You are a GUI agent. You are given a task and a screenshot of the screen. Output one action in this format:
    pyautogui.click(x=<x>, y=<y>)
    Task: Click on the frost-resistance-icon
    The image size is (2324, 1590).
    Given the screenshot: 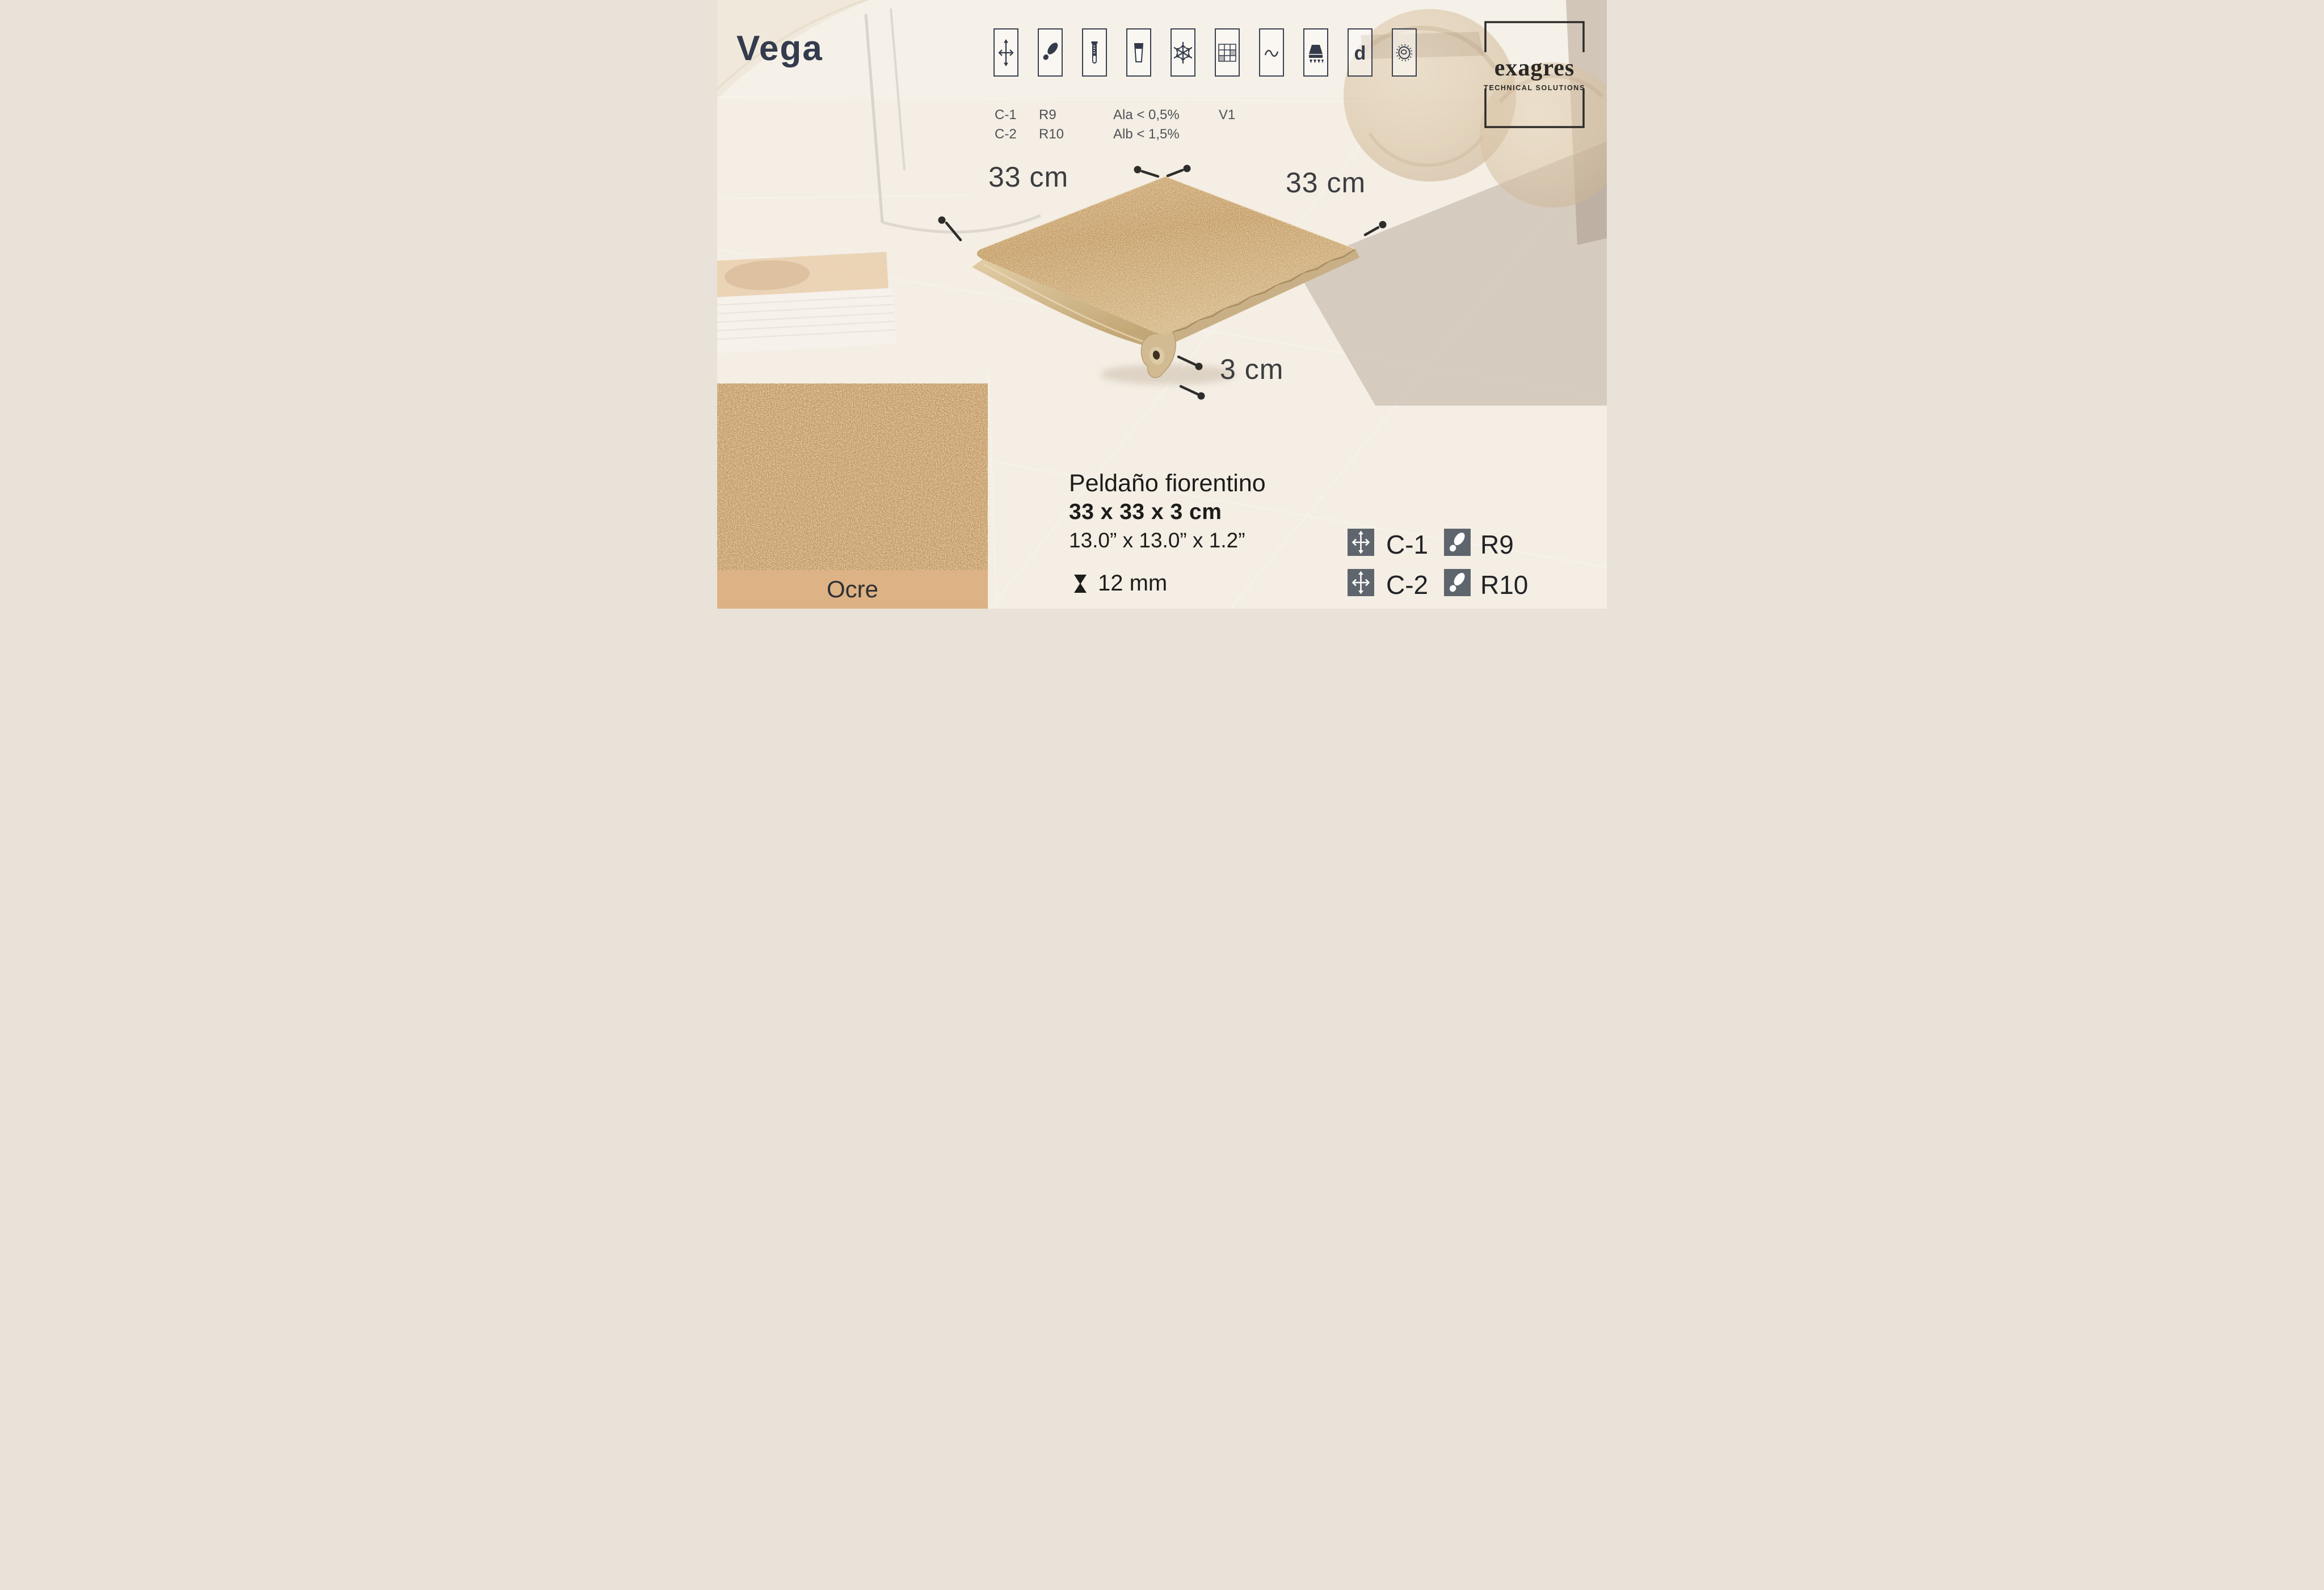 What is the action you would take?
    pyautogui.click(x=1183, y=53)
    